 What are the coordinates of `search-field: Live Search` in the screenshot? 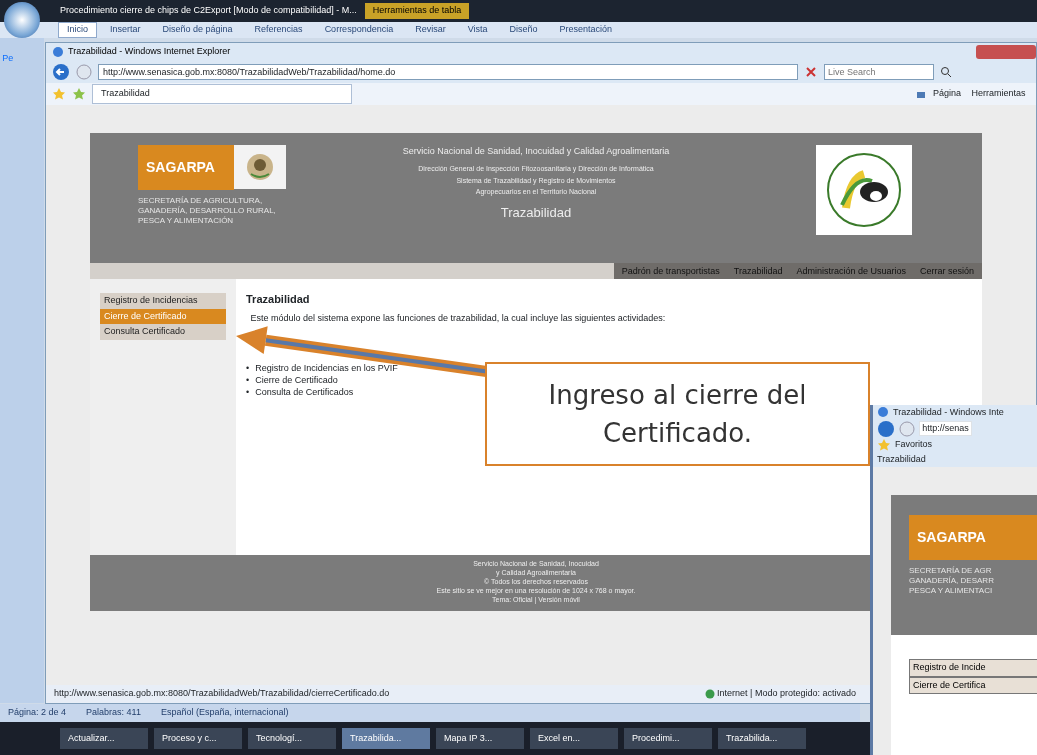 It's located at (879, 72).